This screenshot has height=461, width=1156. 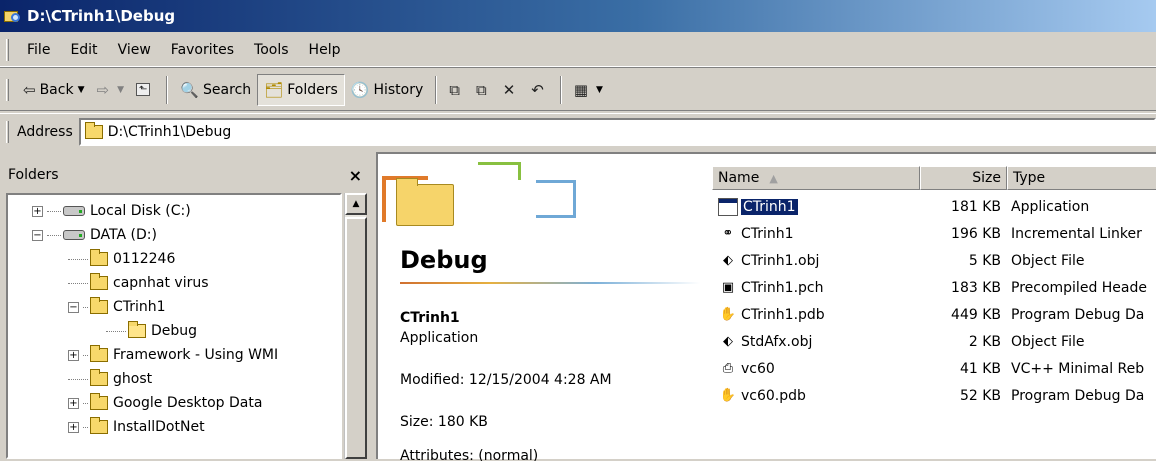 I want to click on forward-button: ⇨ ▼, so click(x=111, y=90).